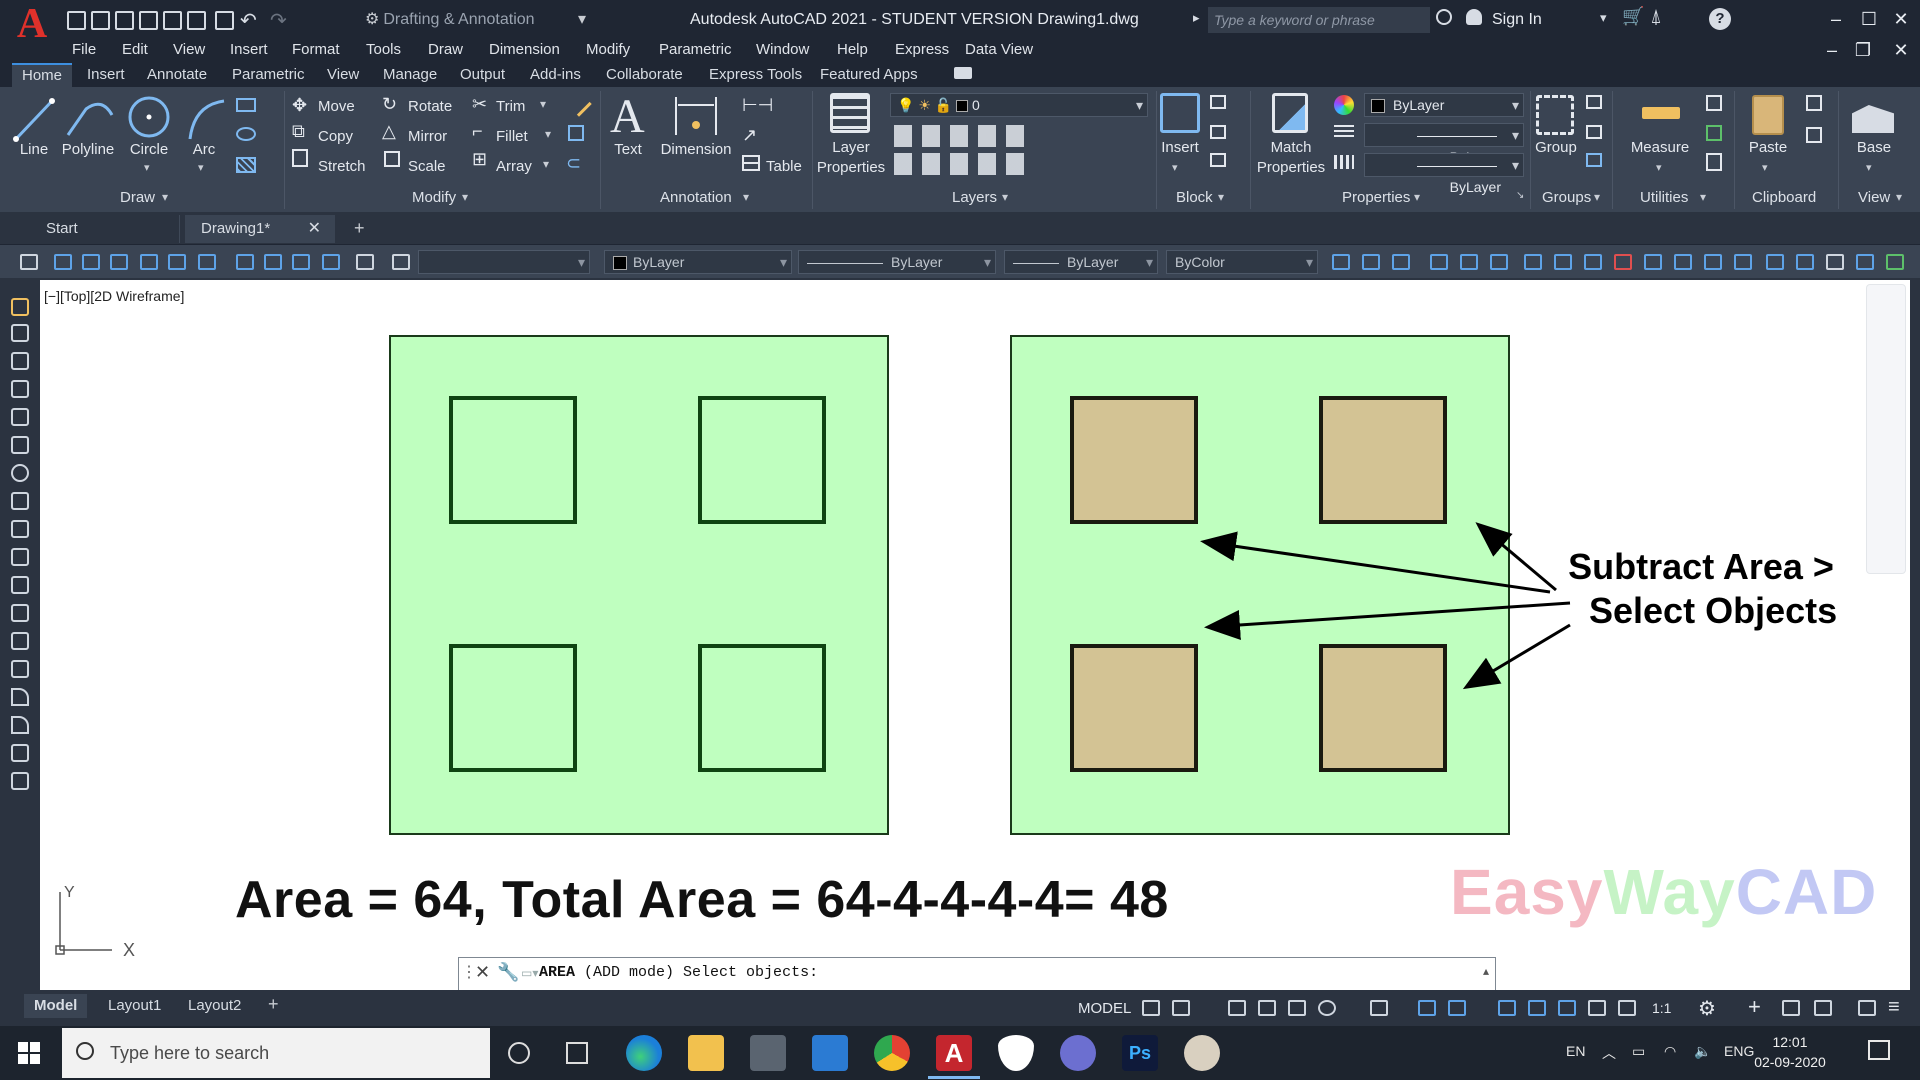 This screenshot has width=1920, height=1080. Describe the element at coordinates (34, 120) in the screenshot. I see `line-icon` at that location.